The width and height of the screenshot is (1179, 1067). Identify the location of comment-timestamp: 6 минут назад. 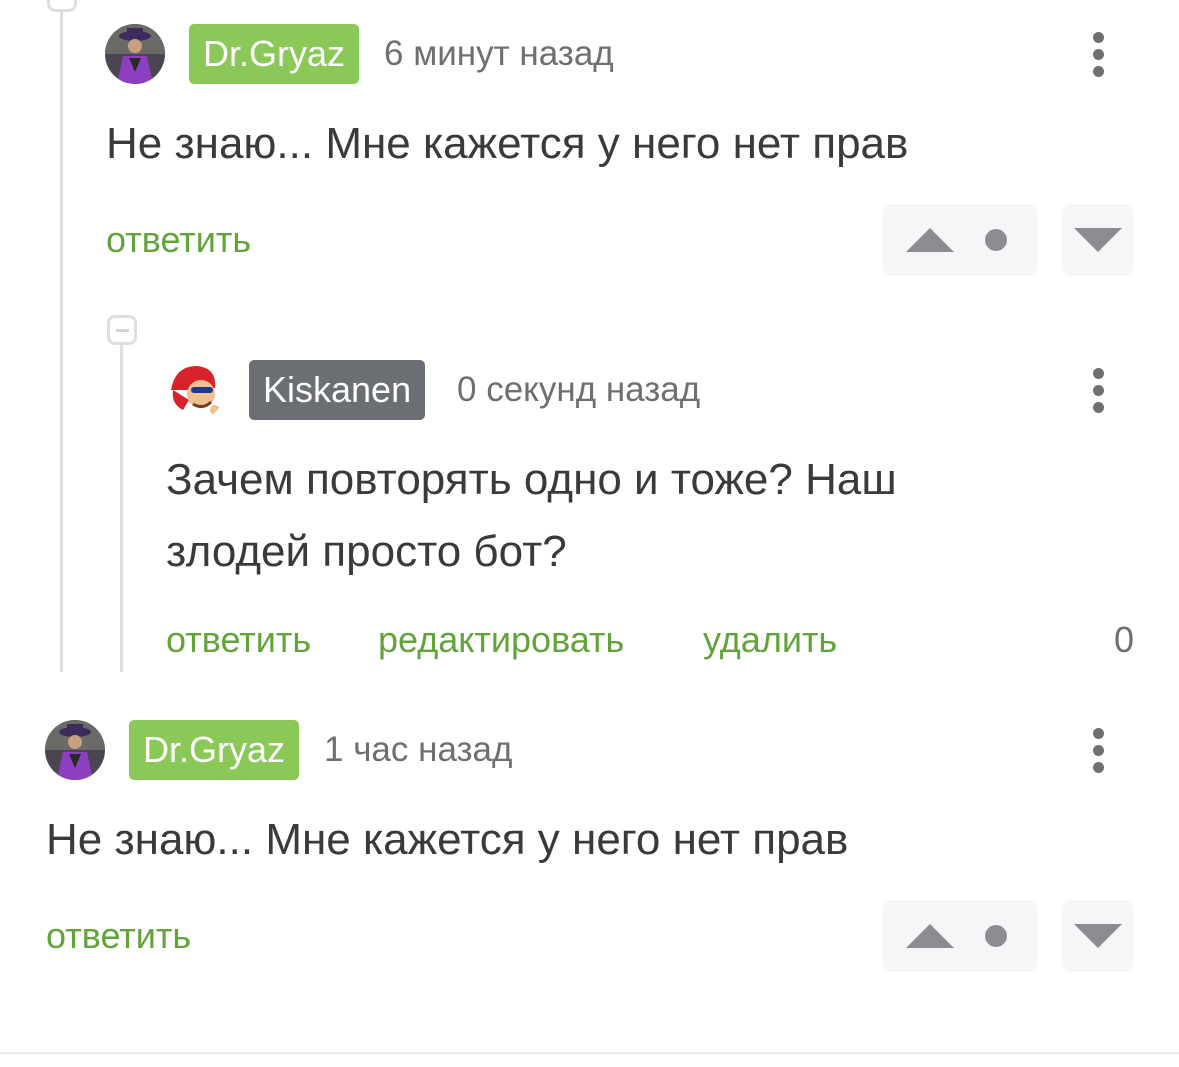
(499, 53).